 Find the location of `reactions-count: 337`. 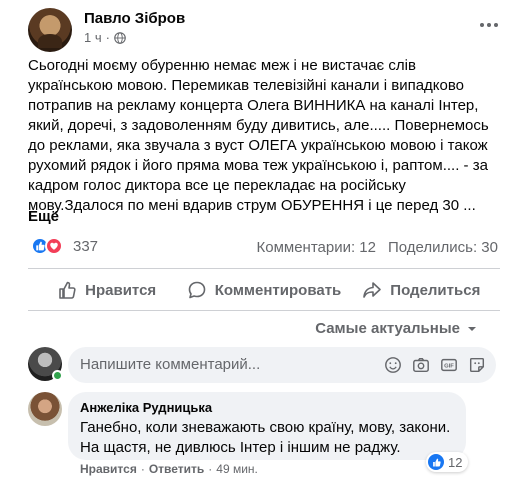

reactions-count: 337 is located at coordinates (86, 246).